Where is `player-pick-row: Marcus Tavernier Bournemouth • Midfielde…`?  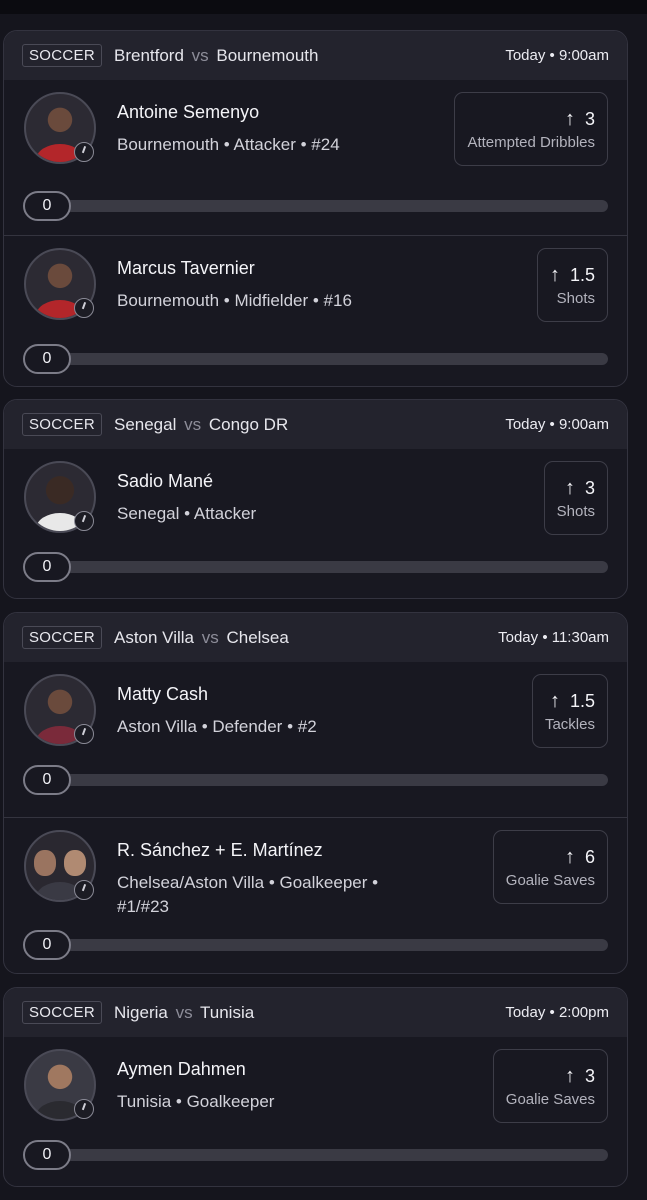
player-pick-row: Marcus Tavernier Bournemouth • Midfielde… is located at coordinates (315, 310).